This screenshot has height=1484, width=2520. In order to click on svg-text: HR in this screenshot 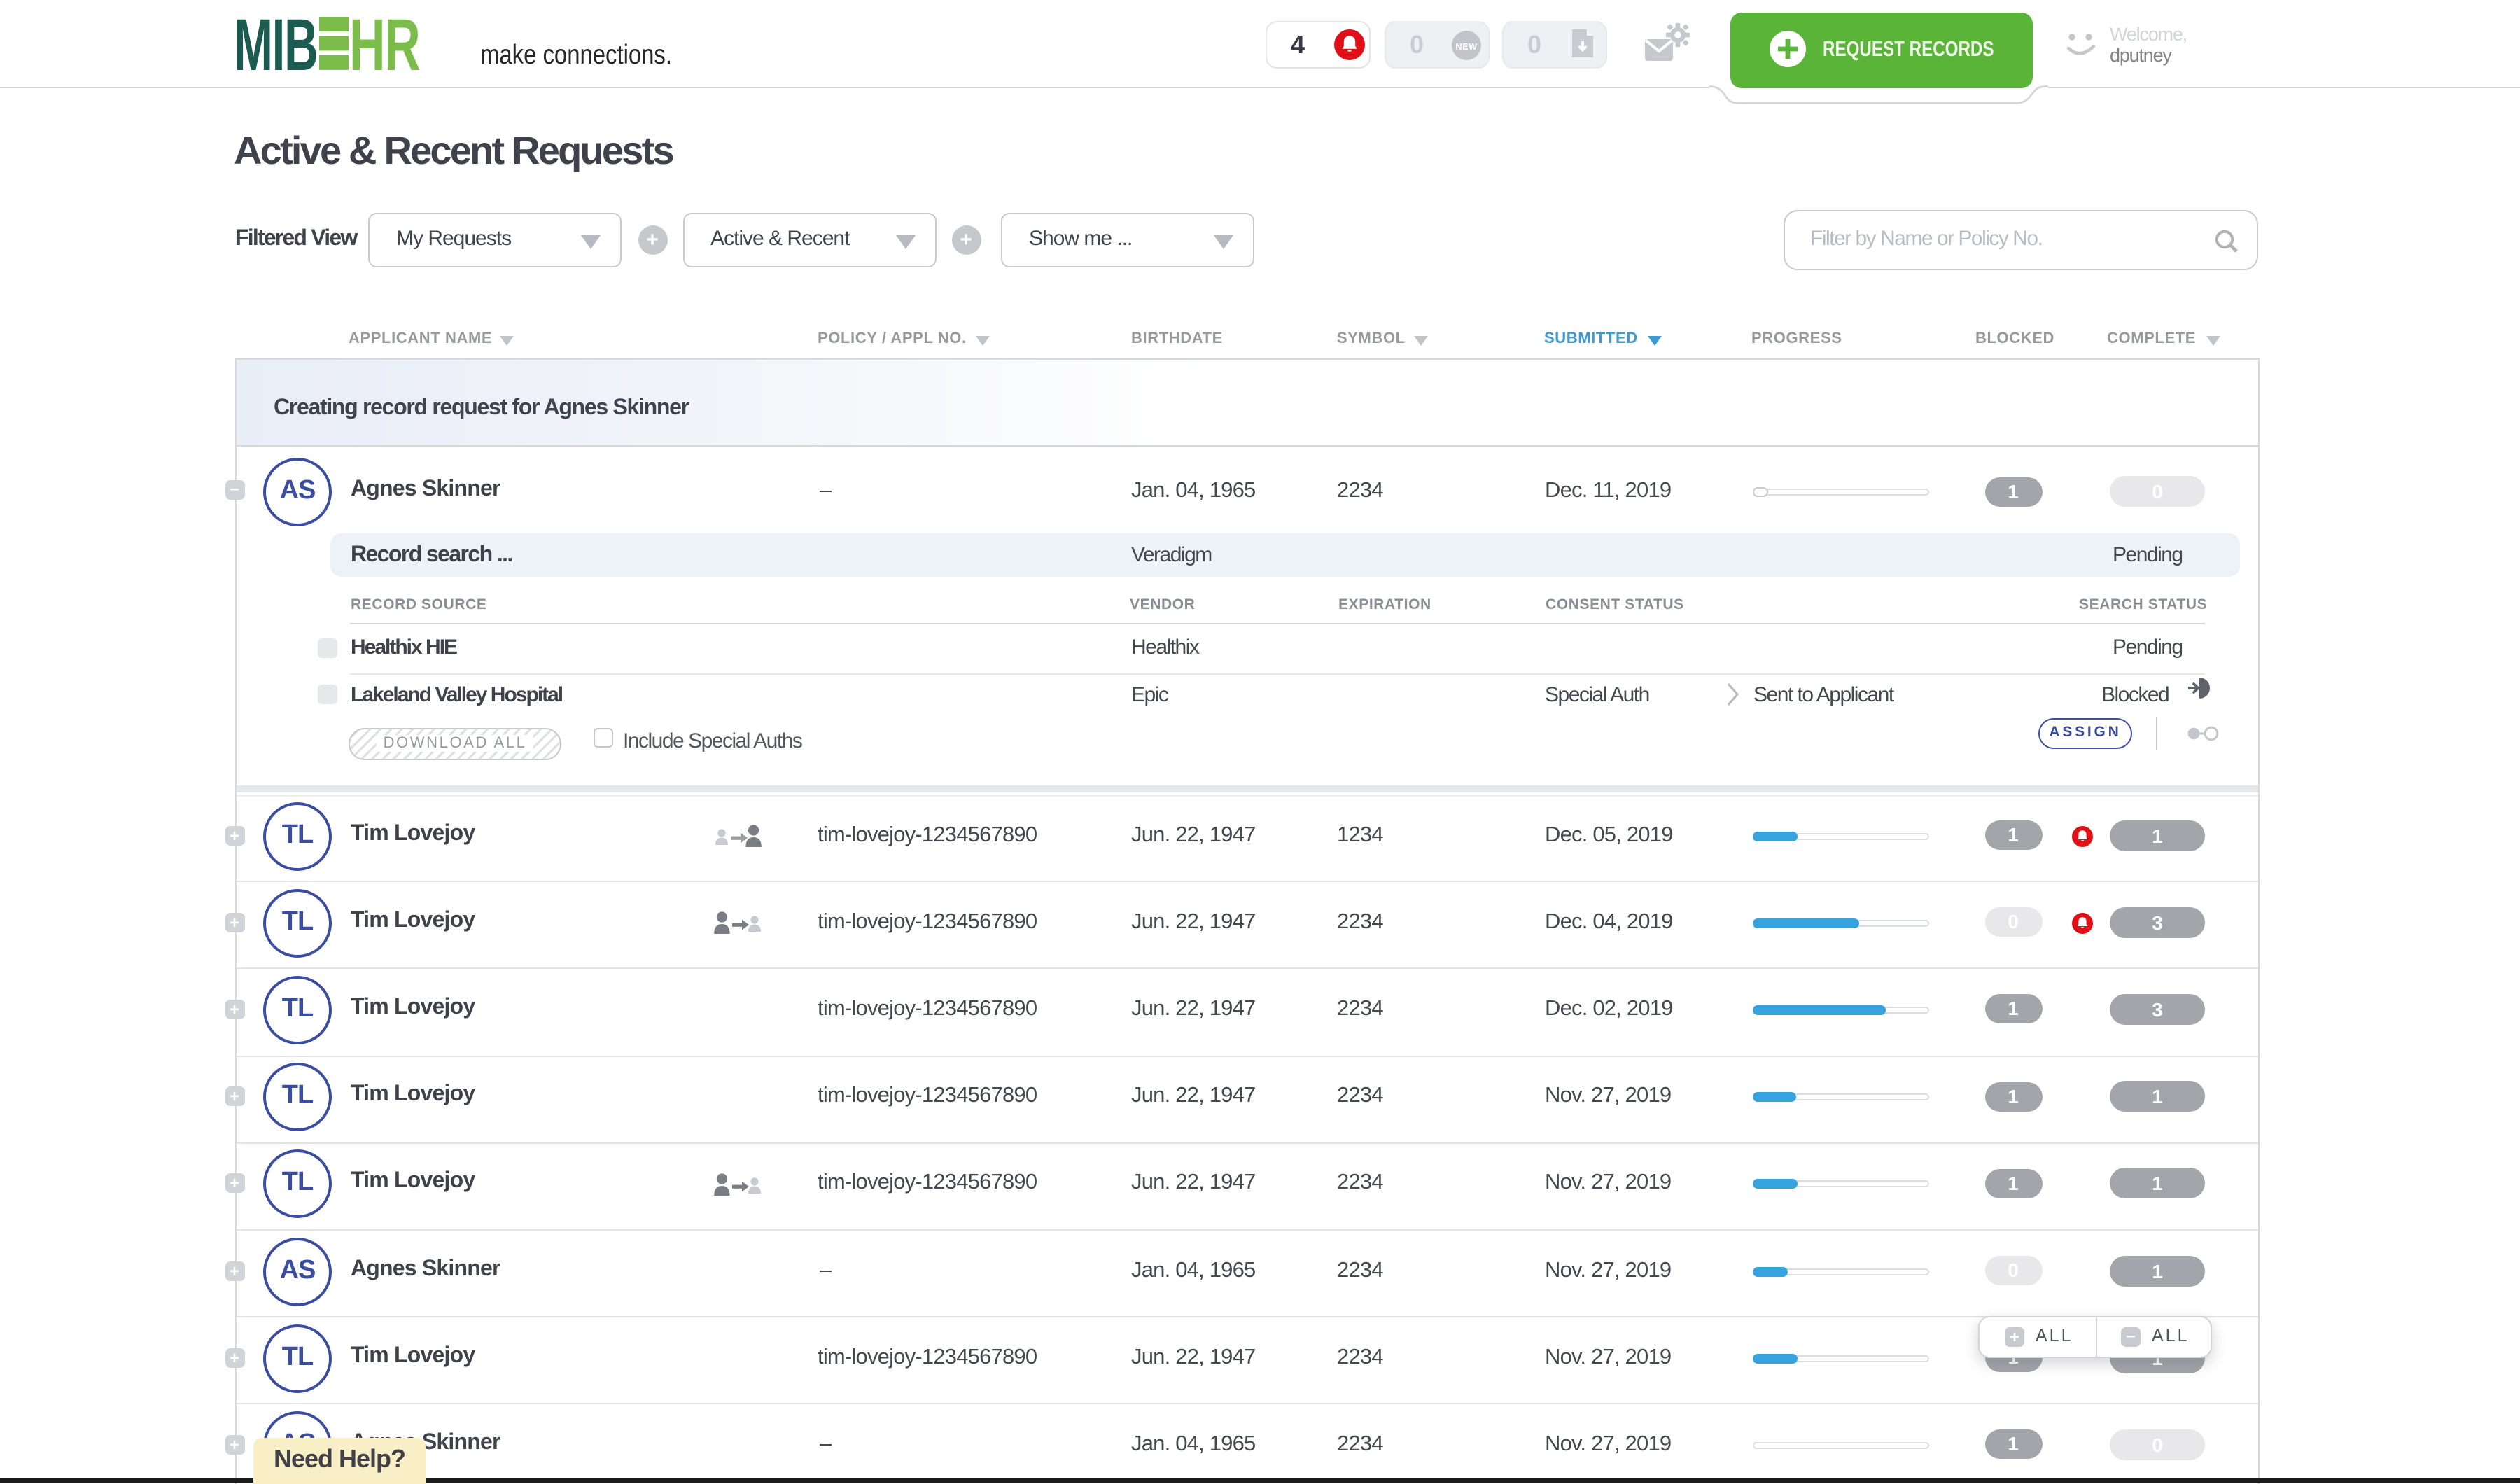, I will do `click(384, 45)`.